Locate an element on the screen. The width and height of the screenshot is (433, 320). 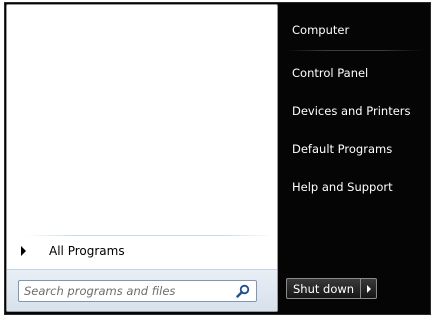
right-item-label: Default Programs is located at coordinates (342, 149).